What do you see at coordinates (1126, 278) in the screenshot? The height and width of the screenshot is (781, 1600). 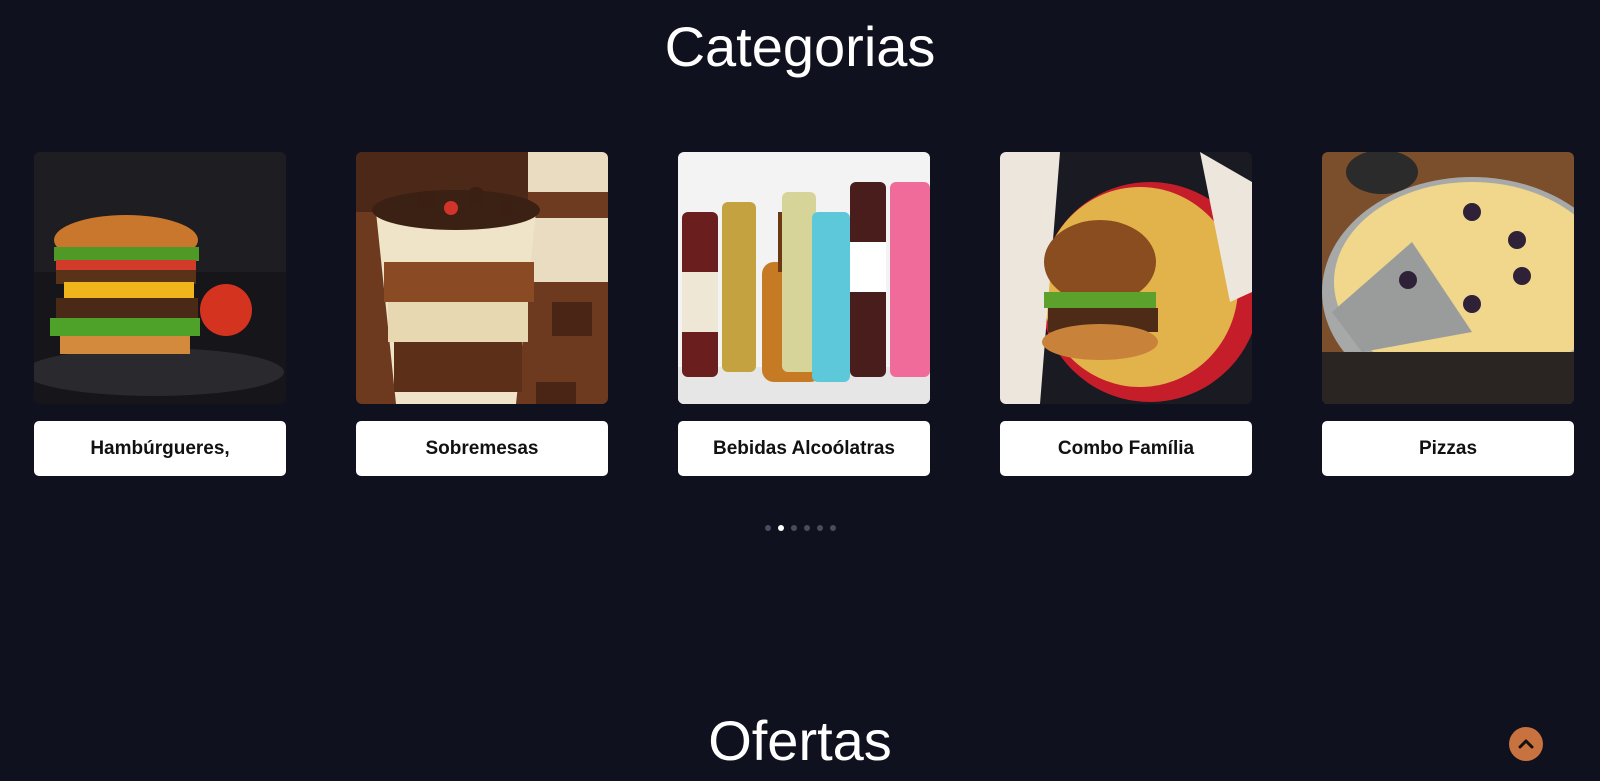 I see `category-image-family-combo` at bounding box center [1126, 278].